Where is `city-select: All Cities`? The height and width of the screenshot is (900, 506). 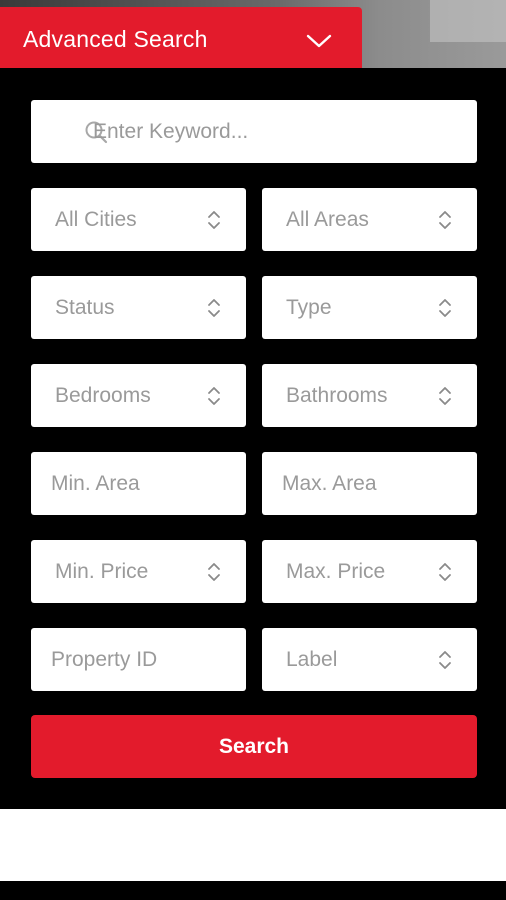
city-select: All Cities is located at coordinates (138, 219).